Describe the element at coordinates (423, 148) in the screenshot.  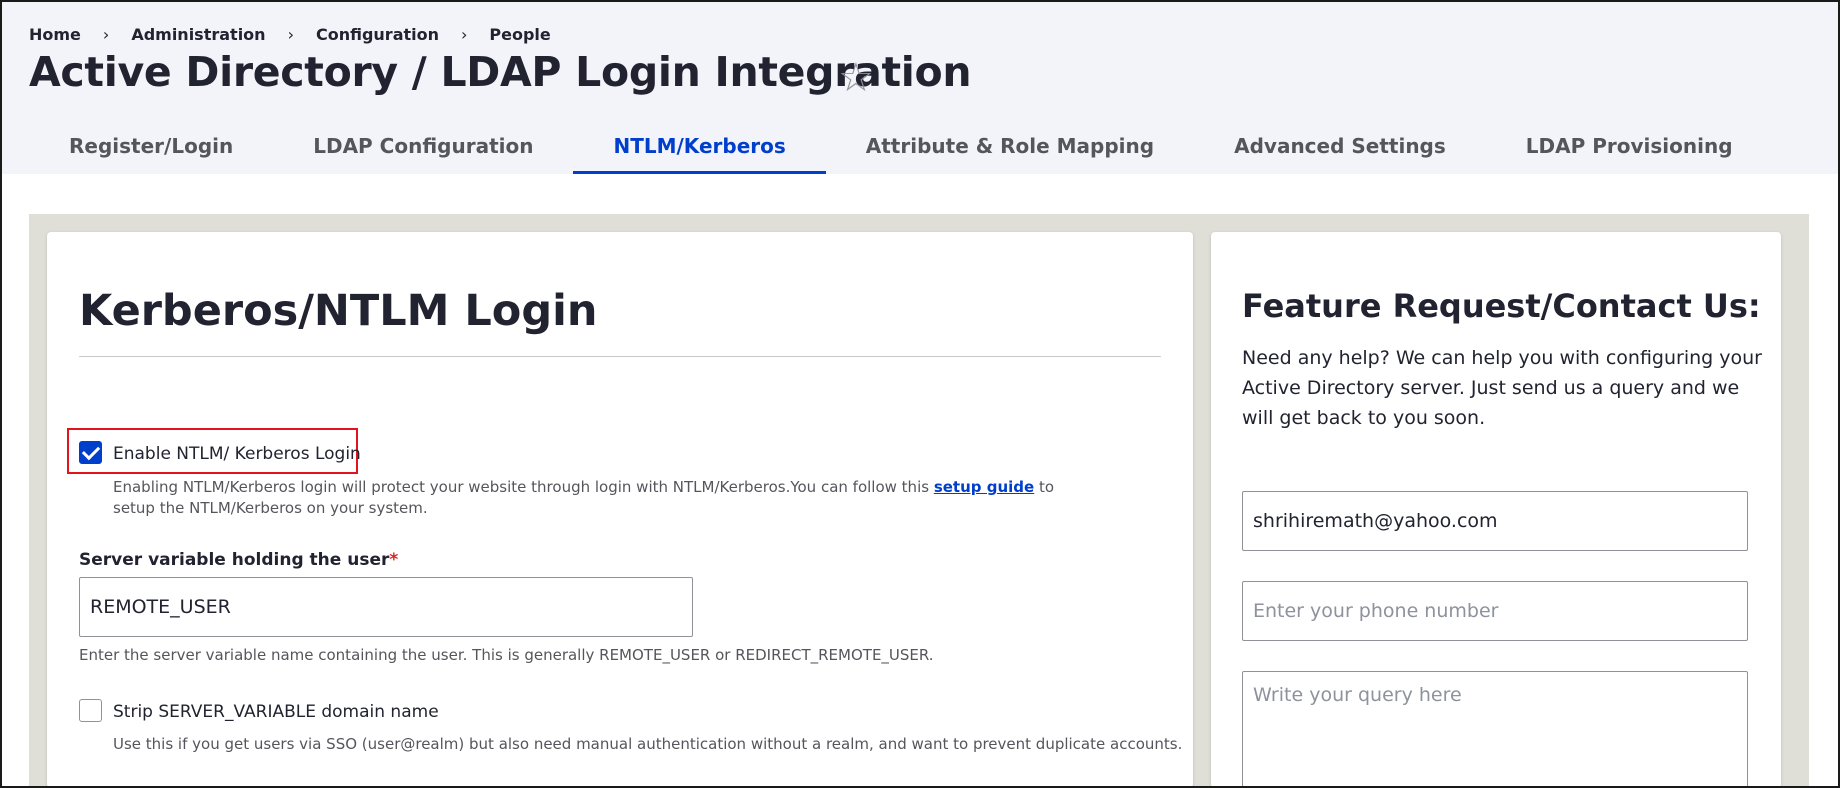
I see `tab-ldap-configuration: LDAP Configuration` at that location.